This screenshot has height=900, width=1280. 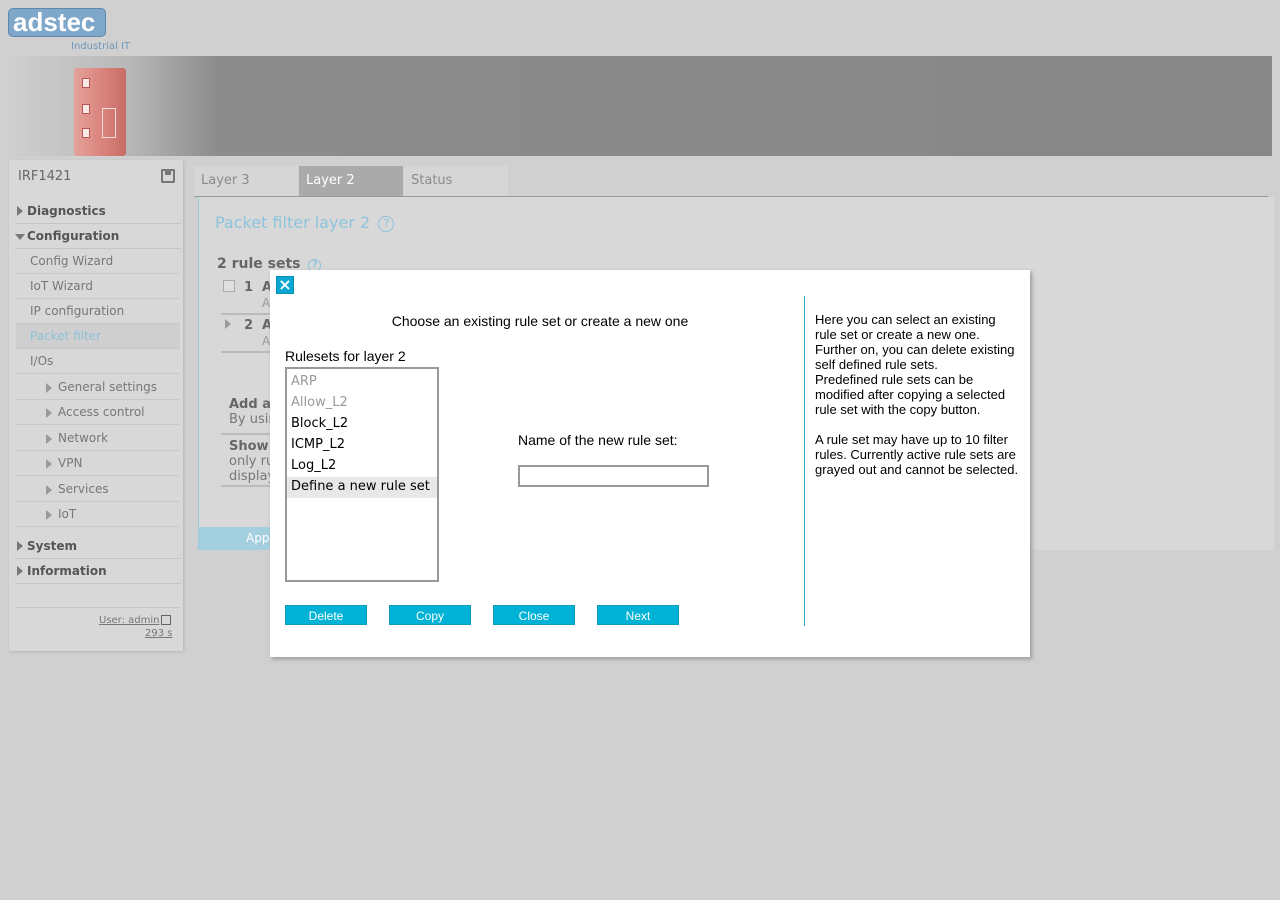 What do you see at coordinates (98, 286) in the screenshot?
I see `sidebar-item-iot-wizard: IoT Wizard` at bounding box center [98, 286].